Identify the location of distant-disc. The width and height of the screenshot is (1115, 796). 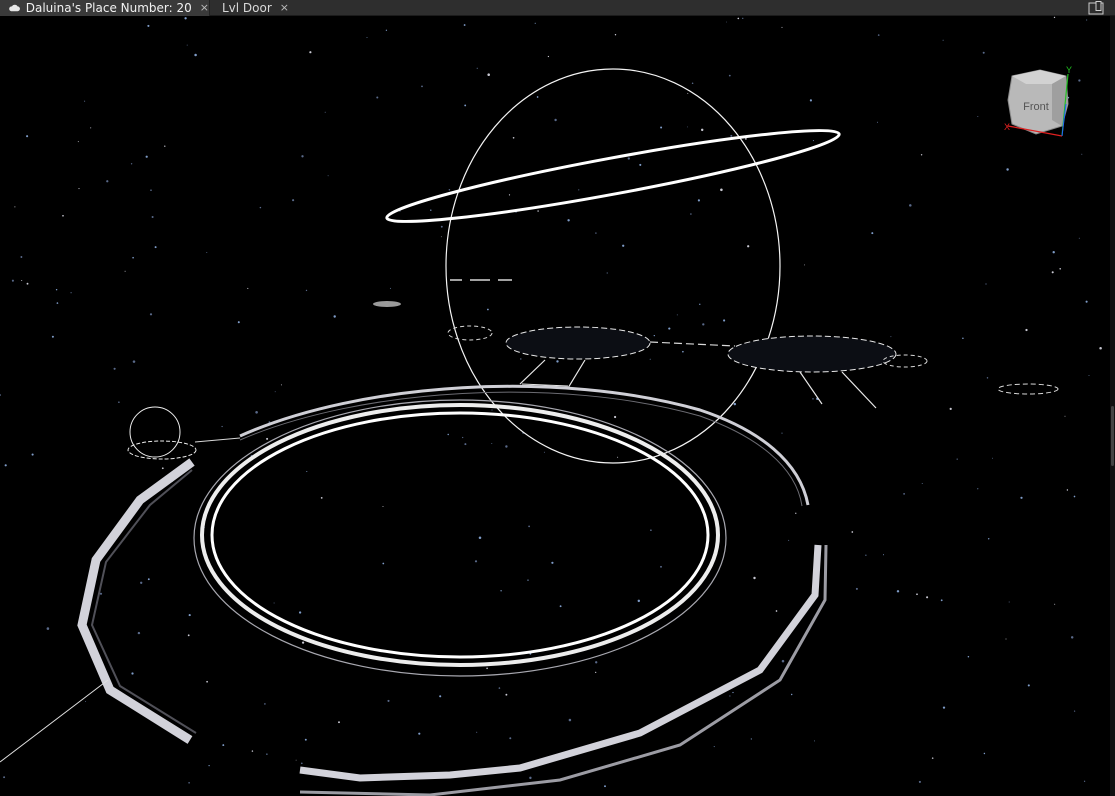
(387, 304).